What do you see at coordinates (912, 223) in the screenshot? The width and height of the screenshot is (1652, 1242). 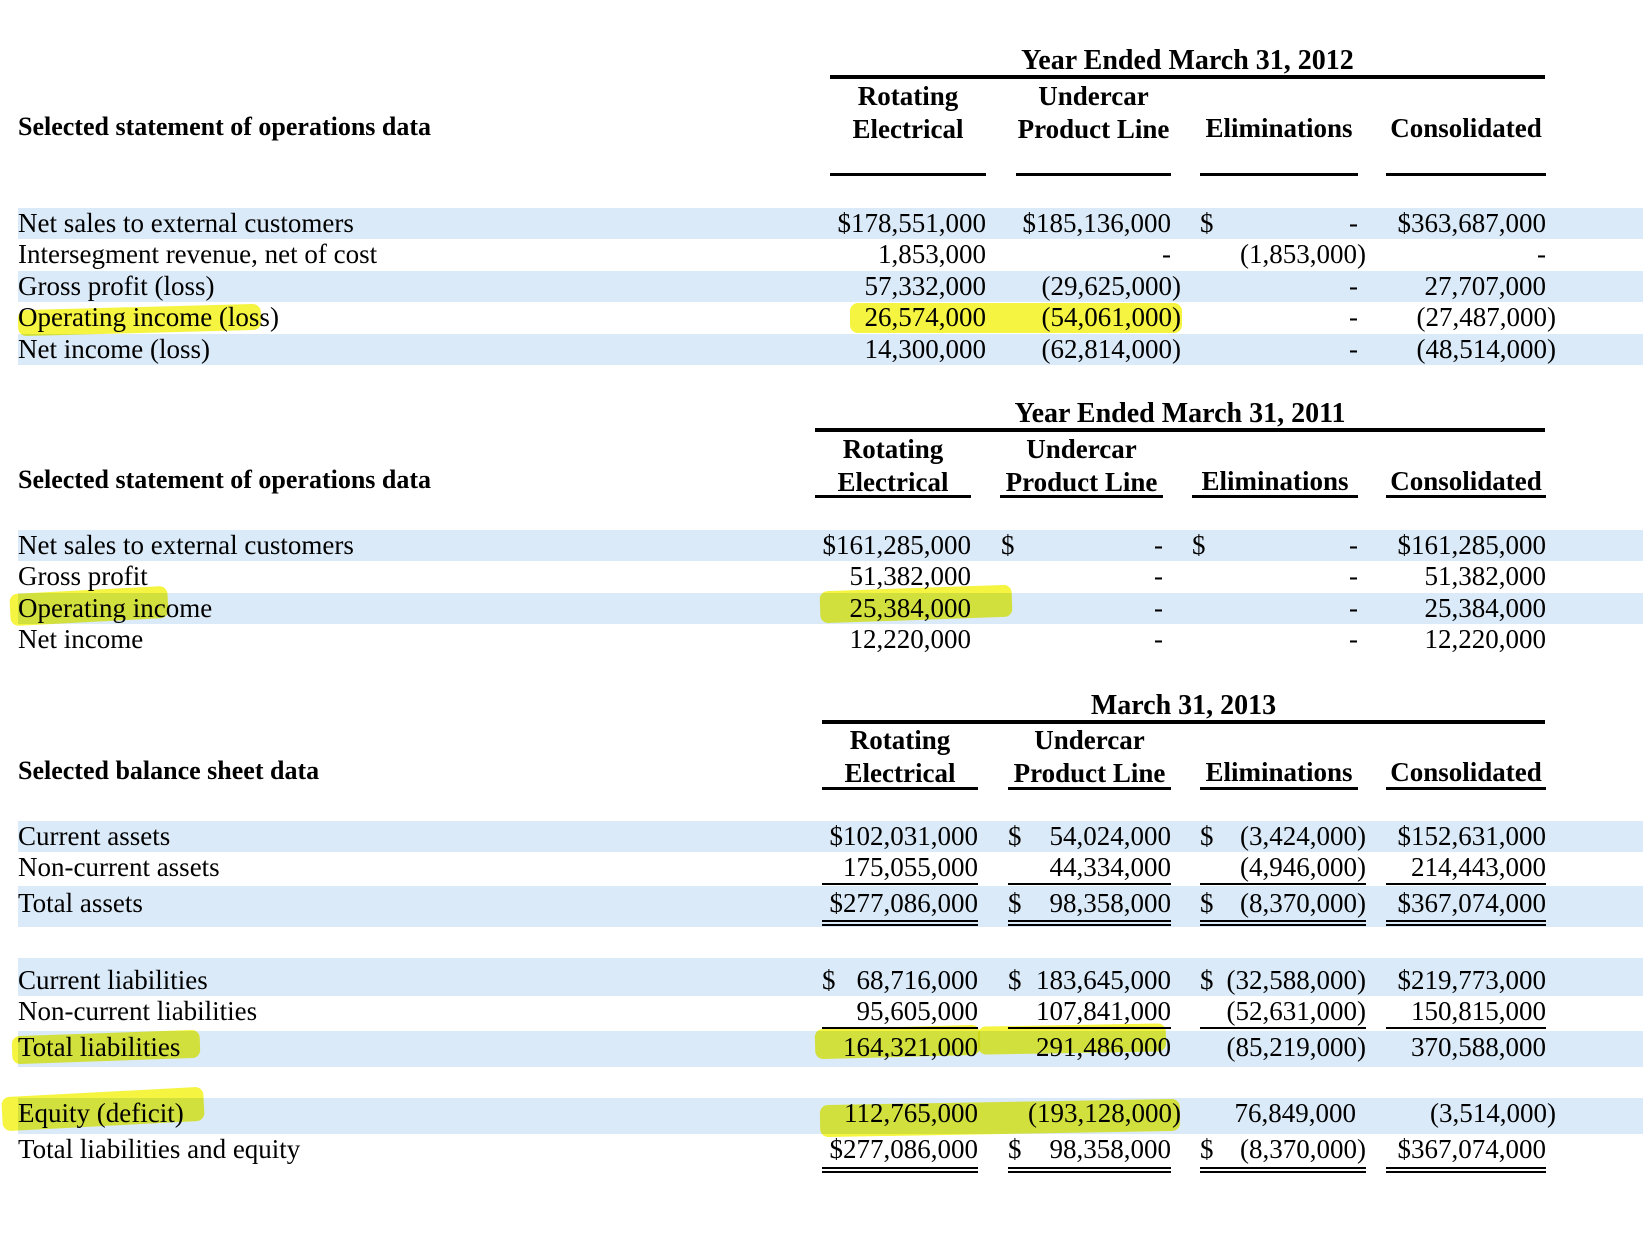 I see `cell-value: $178,551,000` at bounding box center [912, 223].